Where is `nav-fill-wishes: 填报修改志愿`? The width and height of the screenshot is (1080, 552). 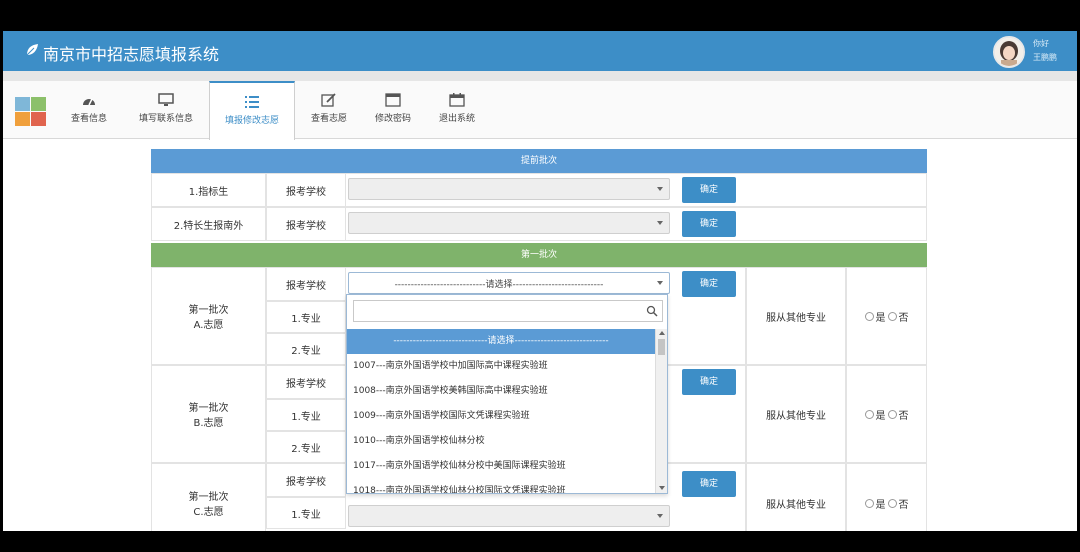
nav-fill-wishes: 填报修改志愿 is located at coordinates (252, 110).